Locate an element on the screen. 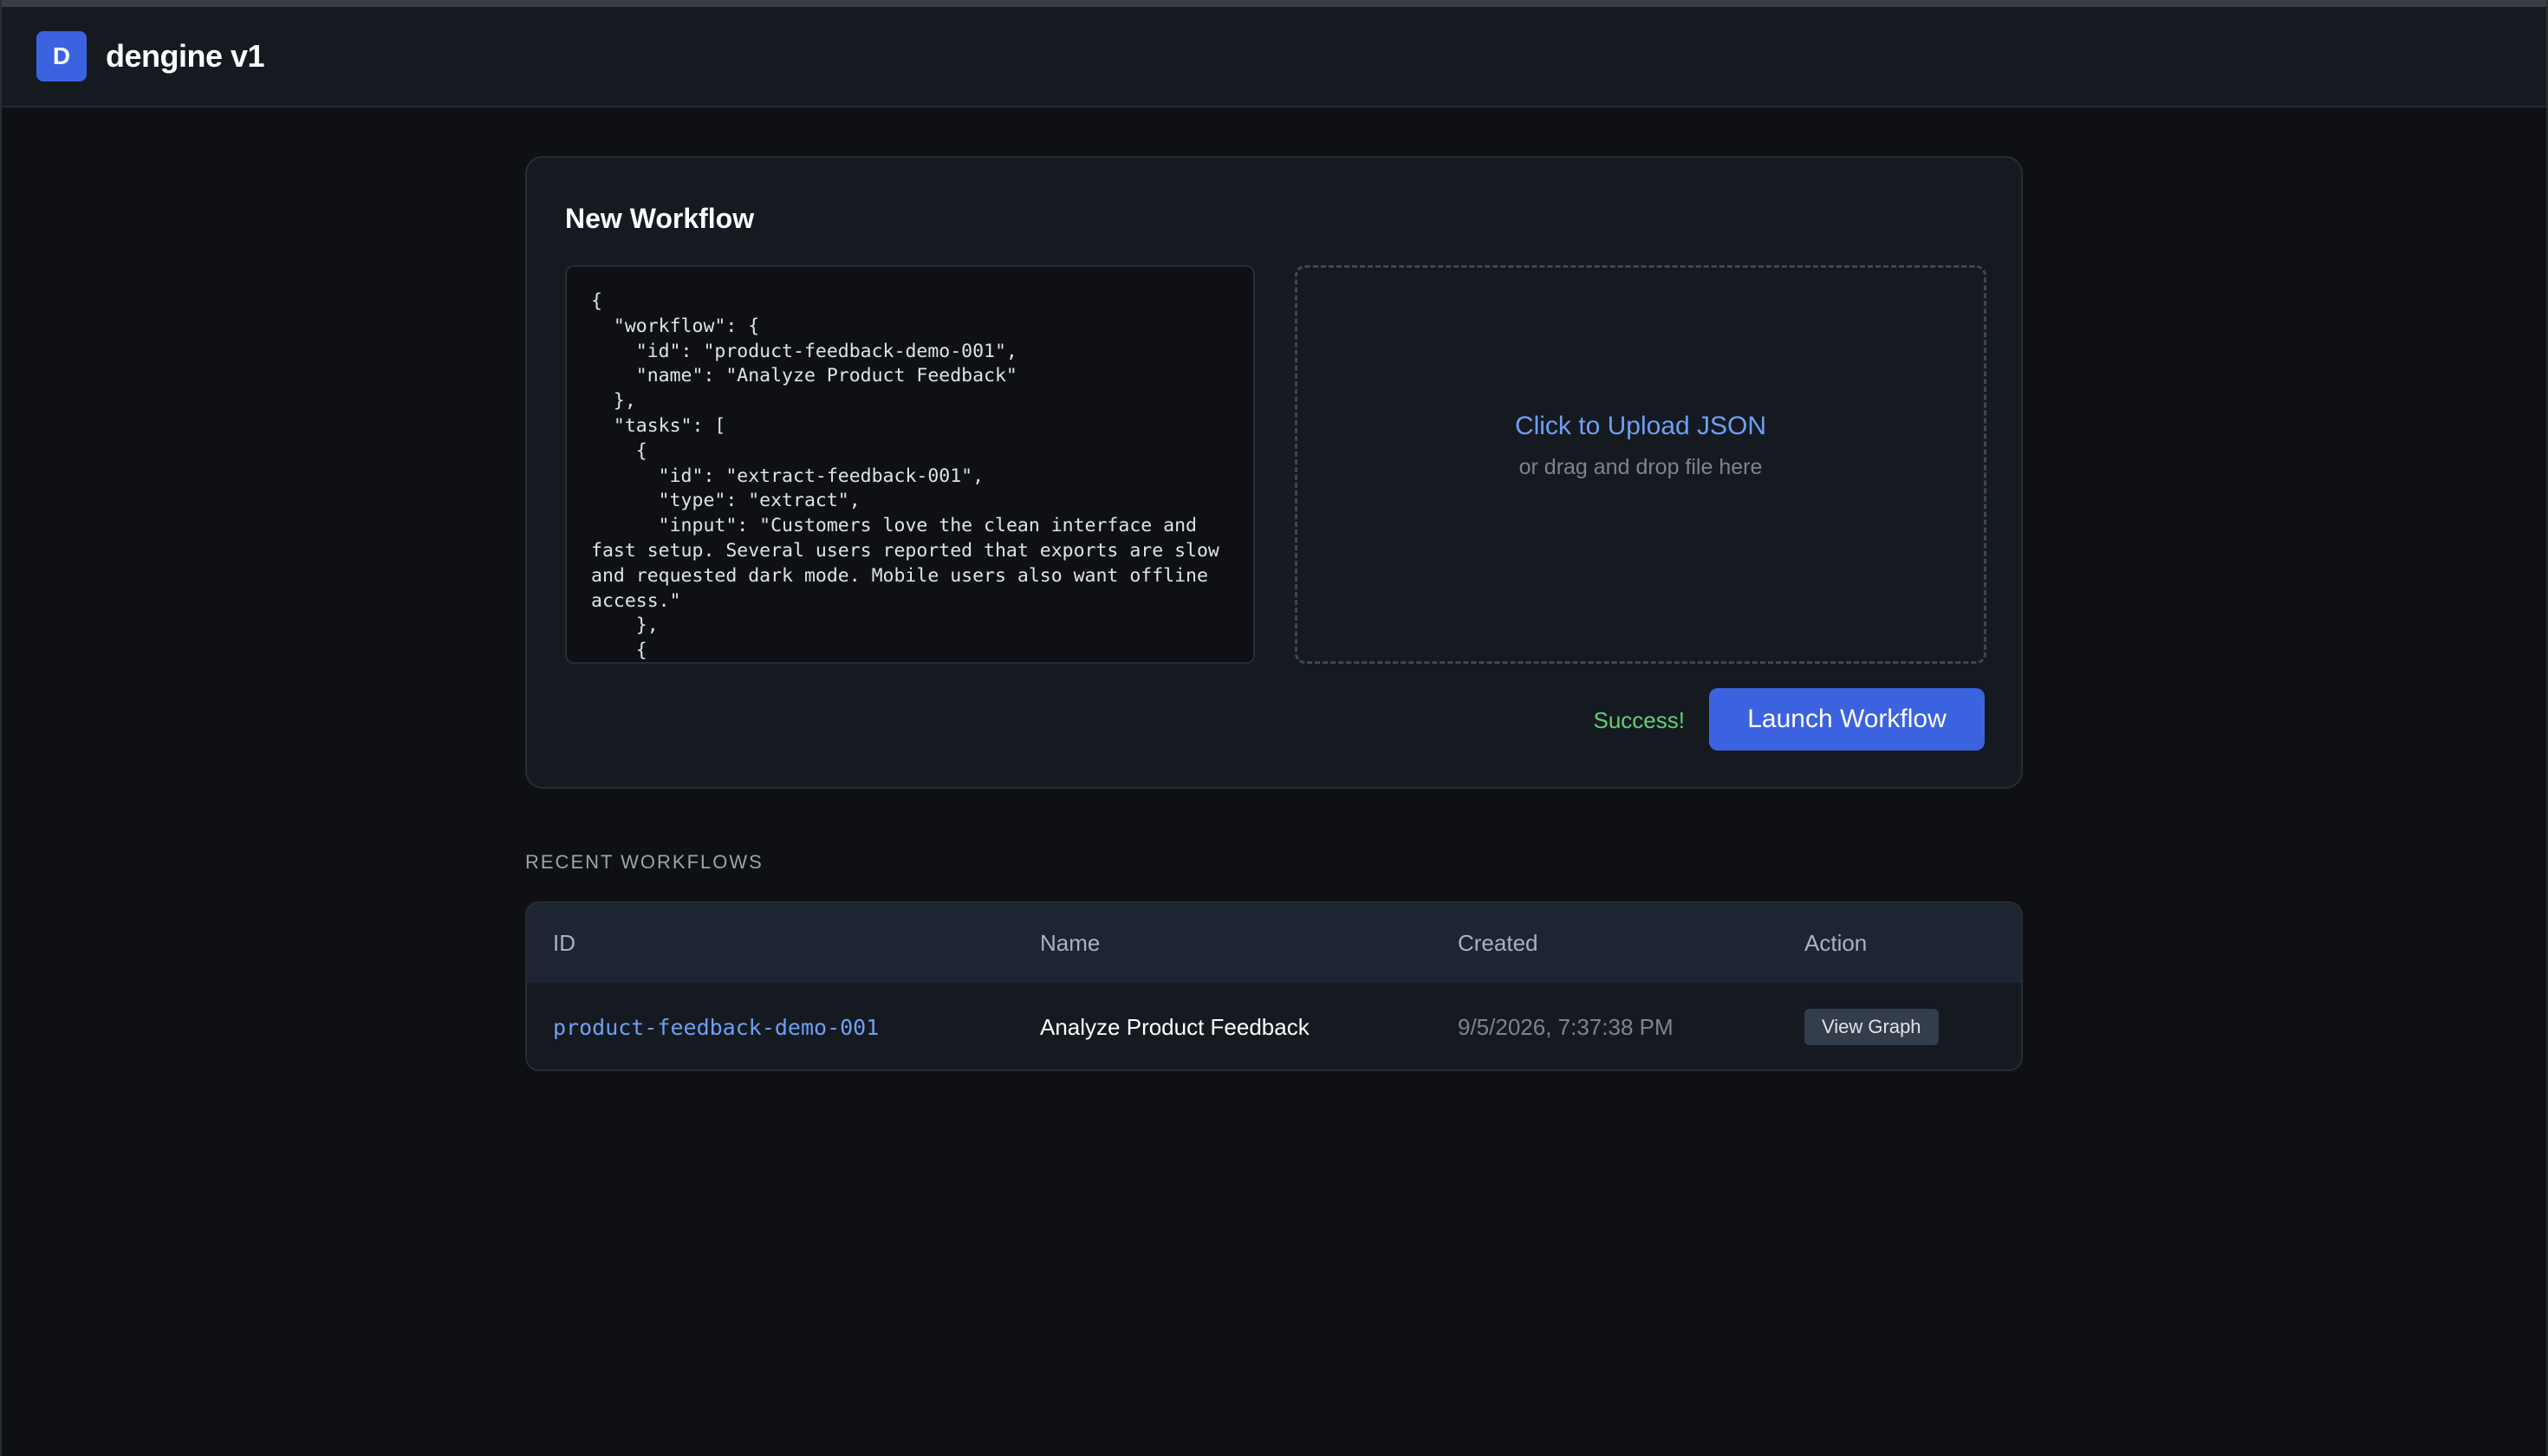 The height and width of the screenshot is (1456, 2548). workflow-created: 9/5/2026, 7:37:38 PM is located at coordinates (1566, 1026).